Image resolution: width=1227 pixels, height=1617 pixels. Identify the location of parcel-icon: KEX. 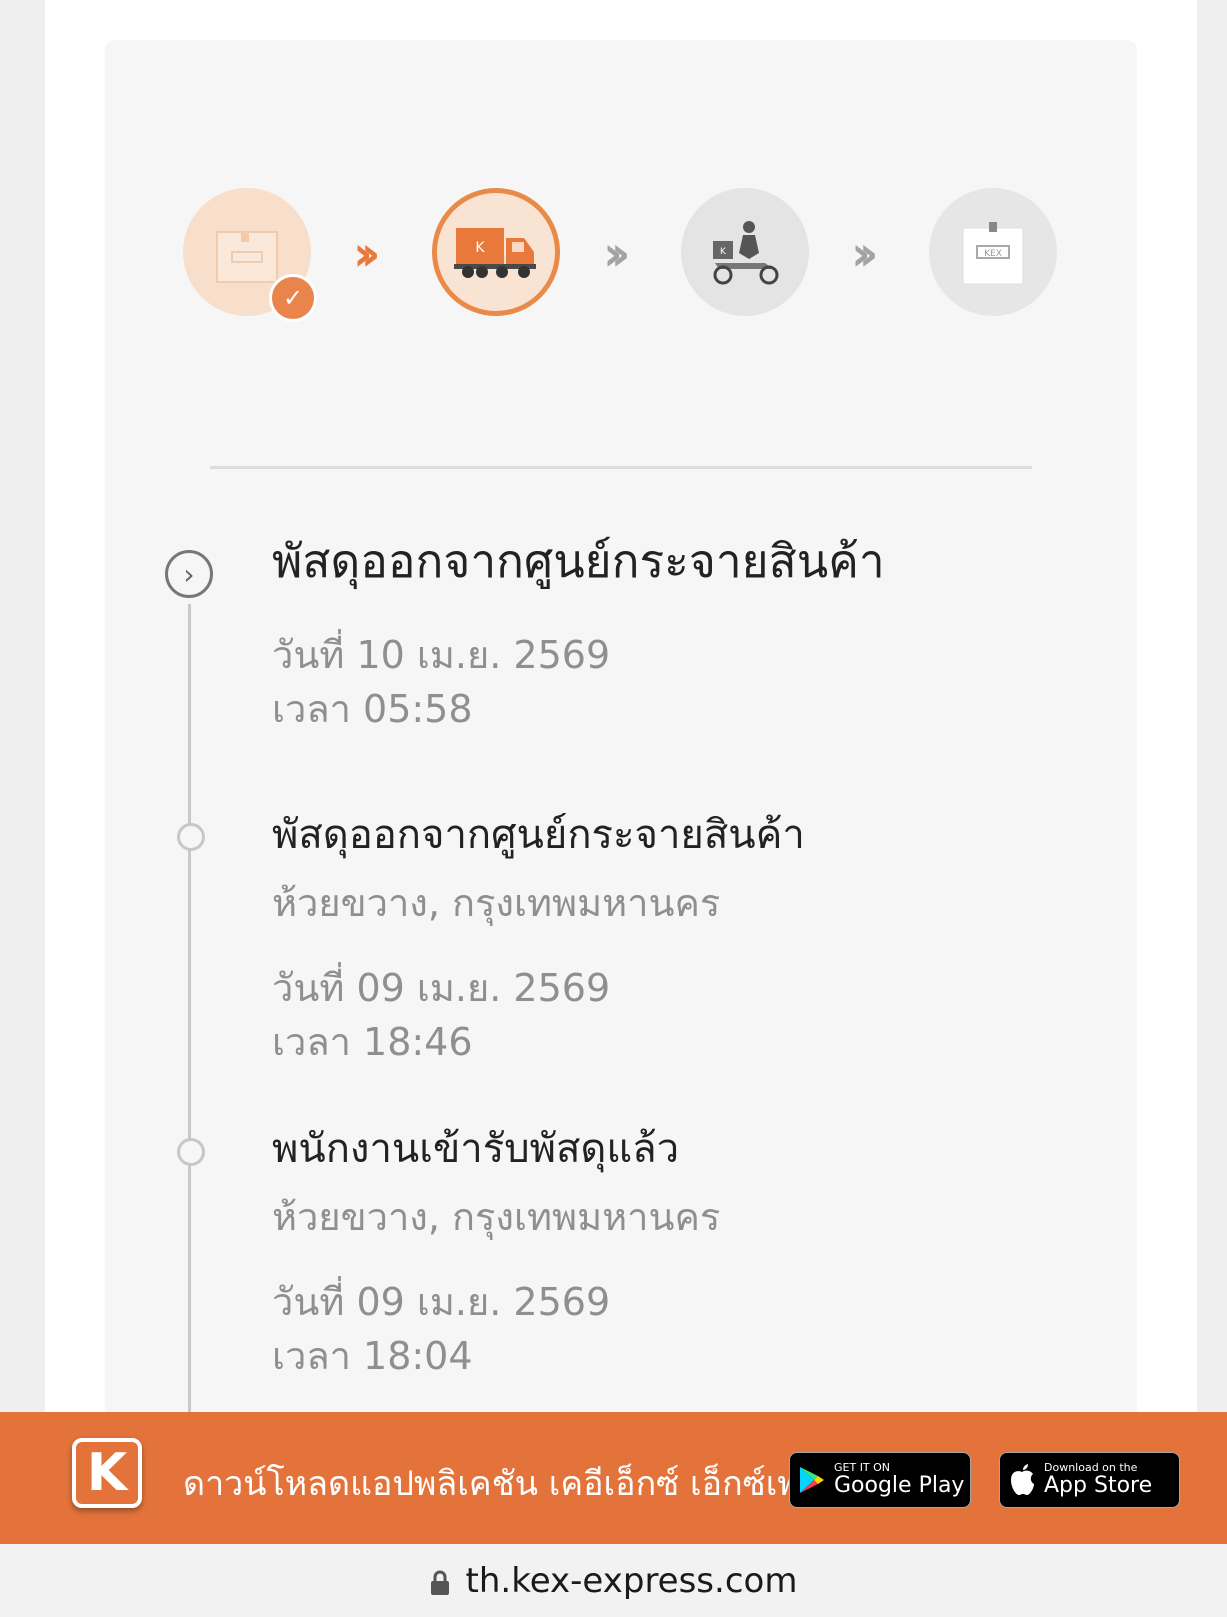
(993, 253).